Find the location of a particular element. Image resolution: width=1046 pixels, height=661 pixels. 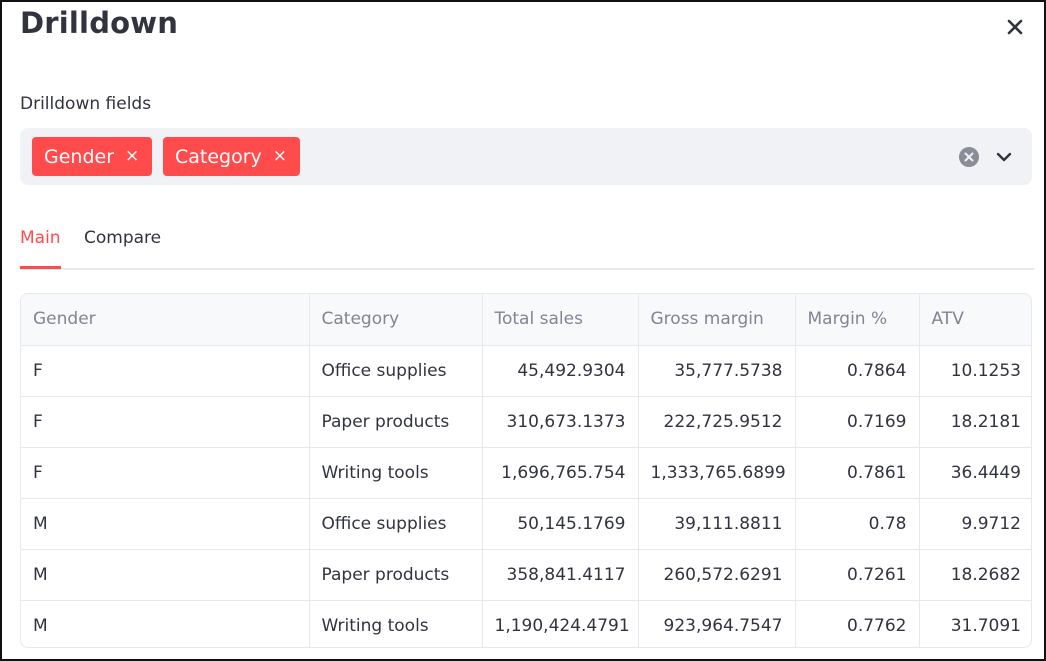

tag-category: Category × is located at coordinates (231, 156).